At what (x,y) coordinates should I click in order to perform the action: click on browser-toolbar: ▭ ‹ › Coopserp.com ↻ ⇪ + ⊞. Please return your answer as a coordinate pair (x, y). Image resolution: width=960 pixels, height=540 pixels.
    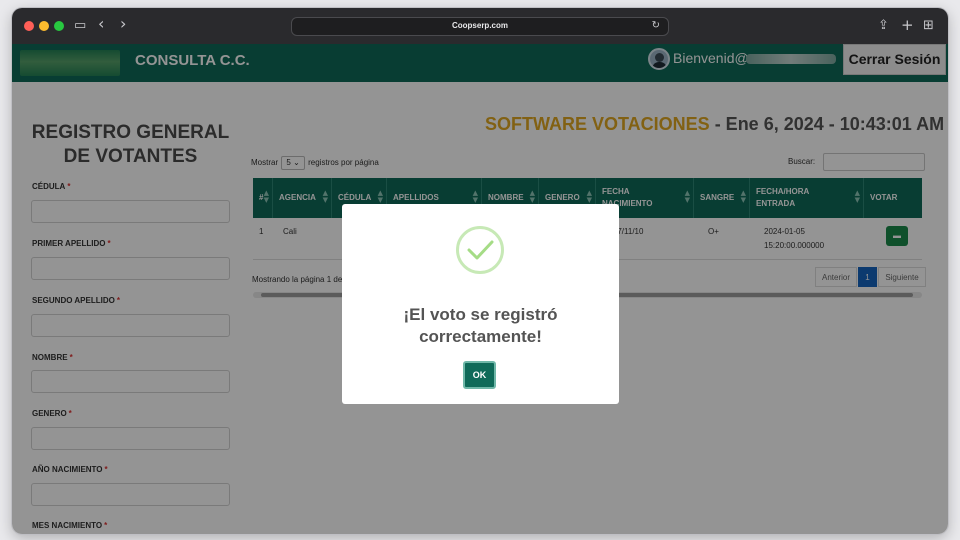
    Looking at the image, I should click on (480, 26).